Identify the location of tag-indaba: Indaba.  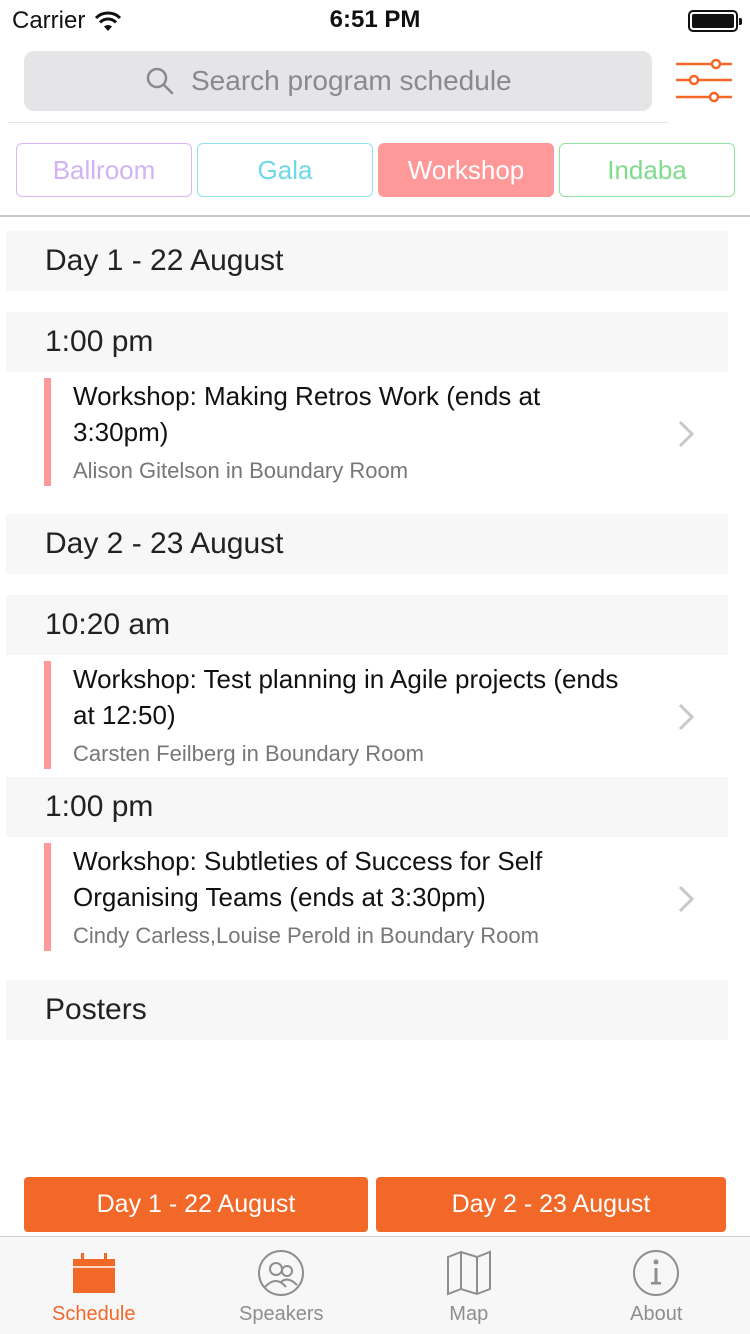
(647, 170).